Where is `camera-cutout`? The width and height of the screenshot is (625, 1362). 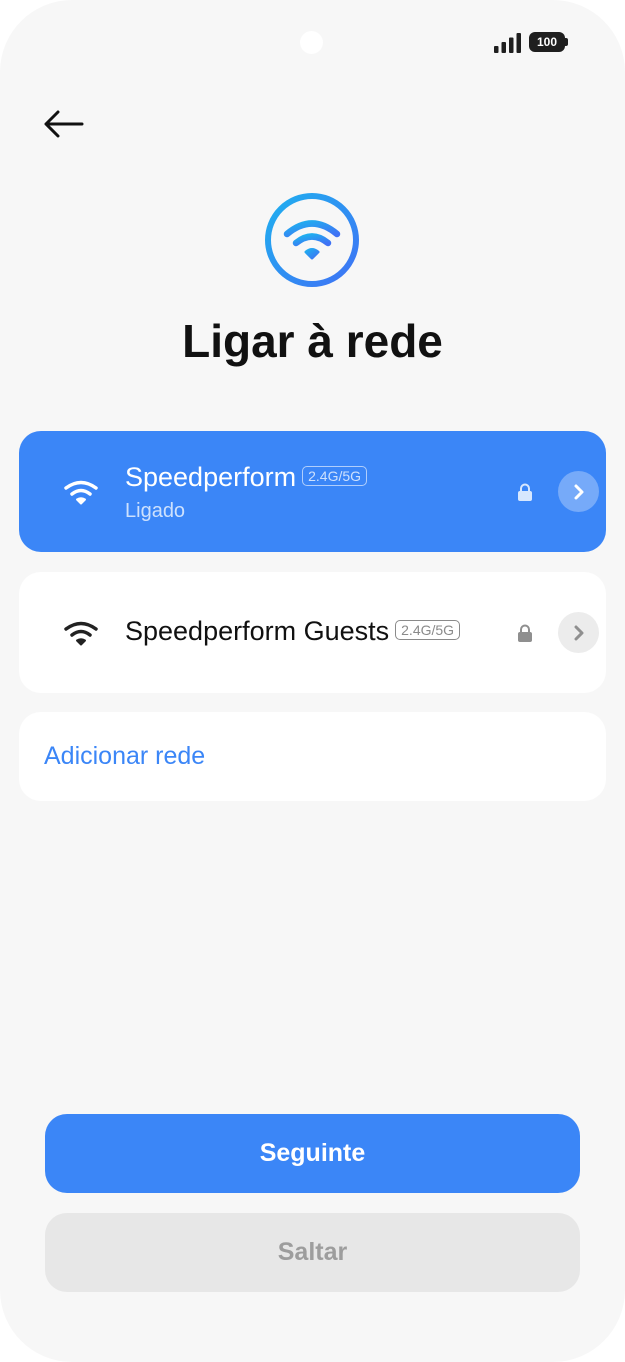
camera-cutout is located at coordinates (311, 42).